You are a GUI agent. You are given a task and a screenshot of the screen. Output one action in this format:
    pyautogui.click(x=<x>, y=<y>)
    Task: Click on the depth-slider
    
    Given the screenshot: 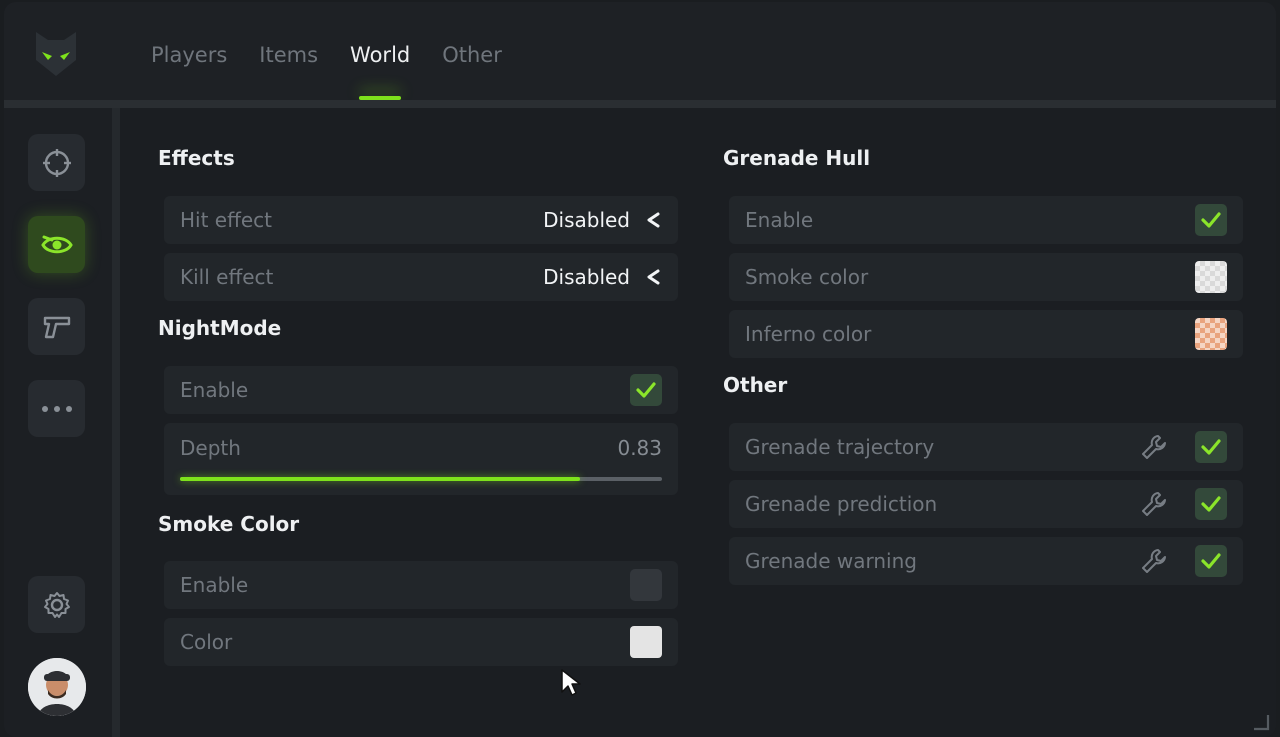 What is the action you would take?
    pyautogui.click(x=421, y=479)
    